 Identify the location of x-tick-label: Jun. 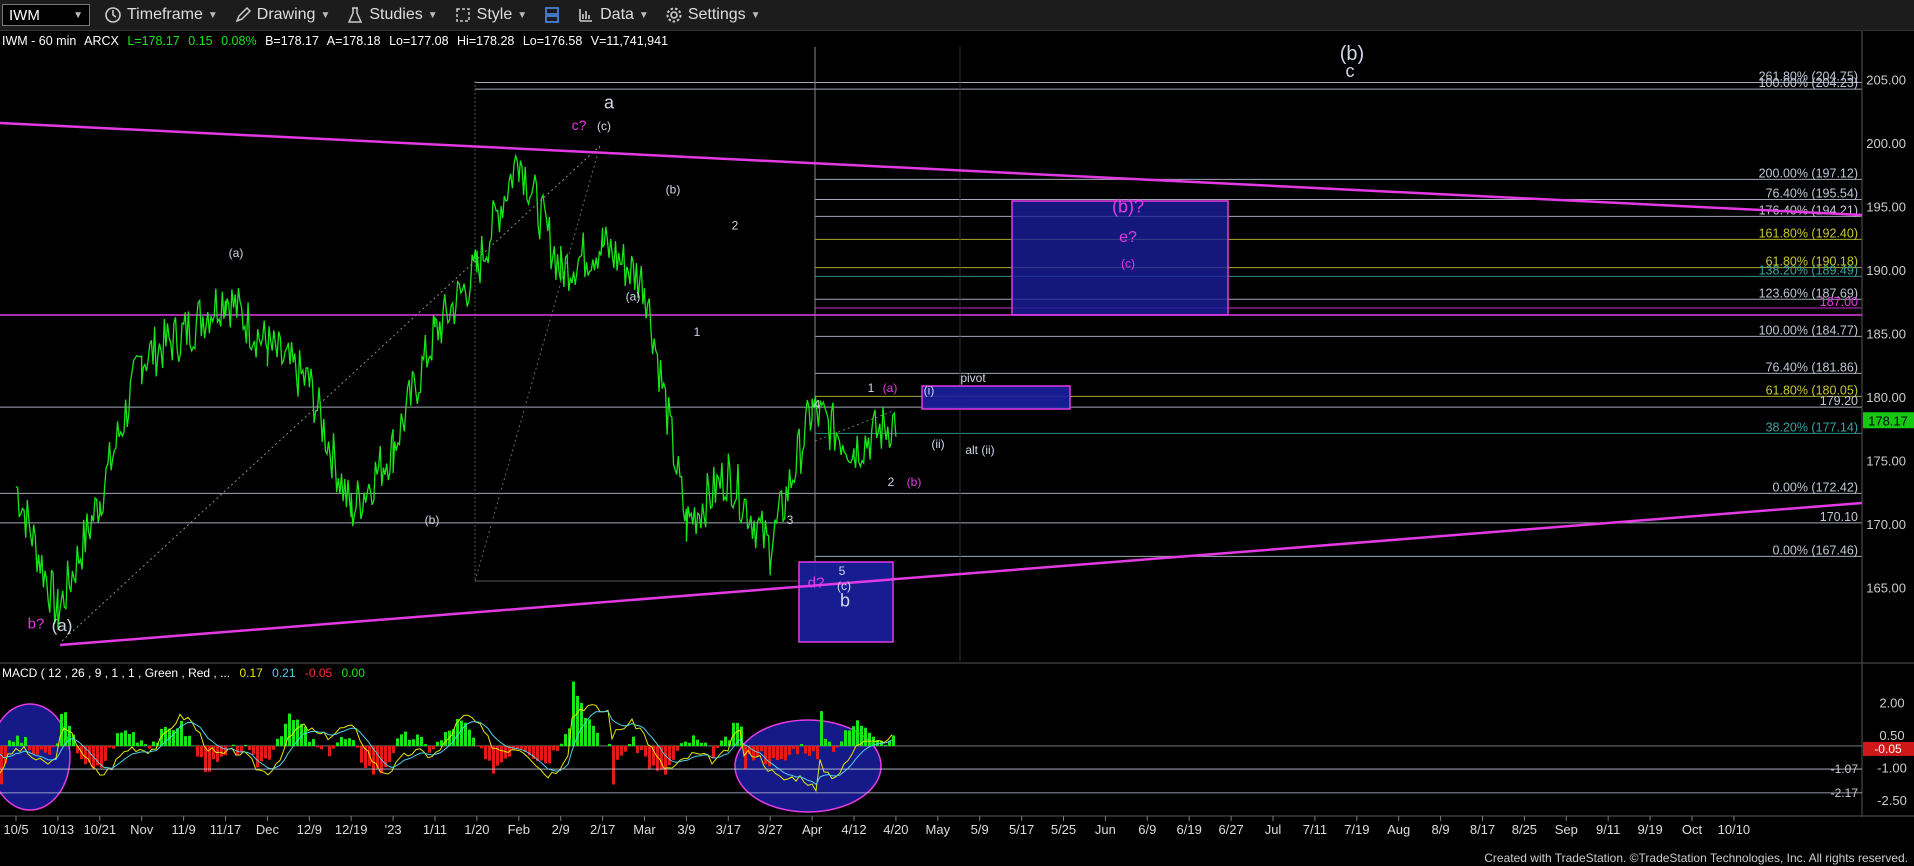
(1105, 829).